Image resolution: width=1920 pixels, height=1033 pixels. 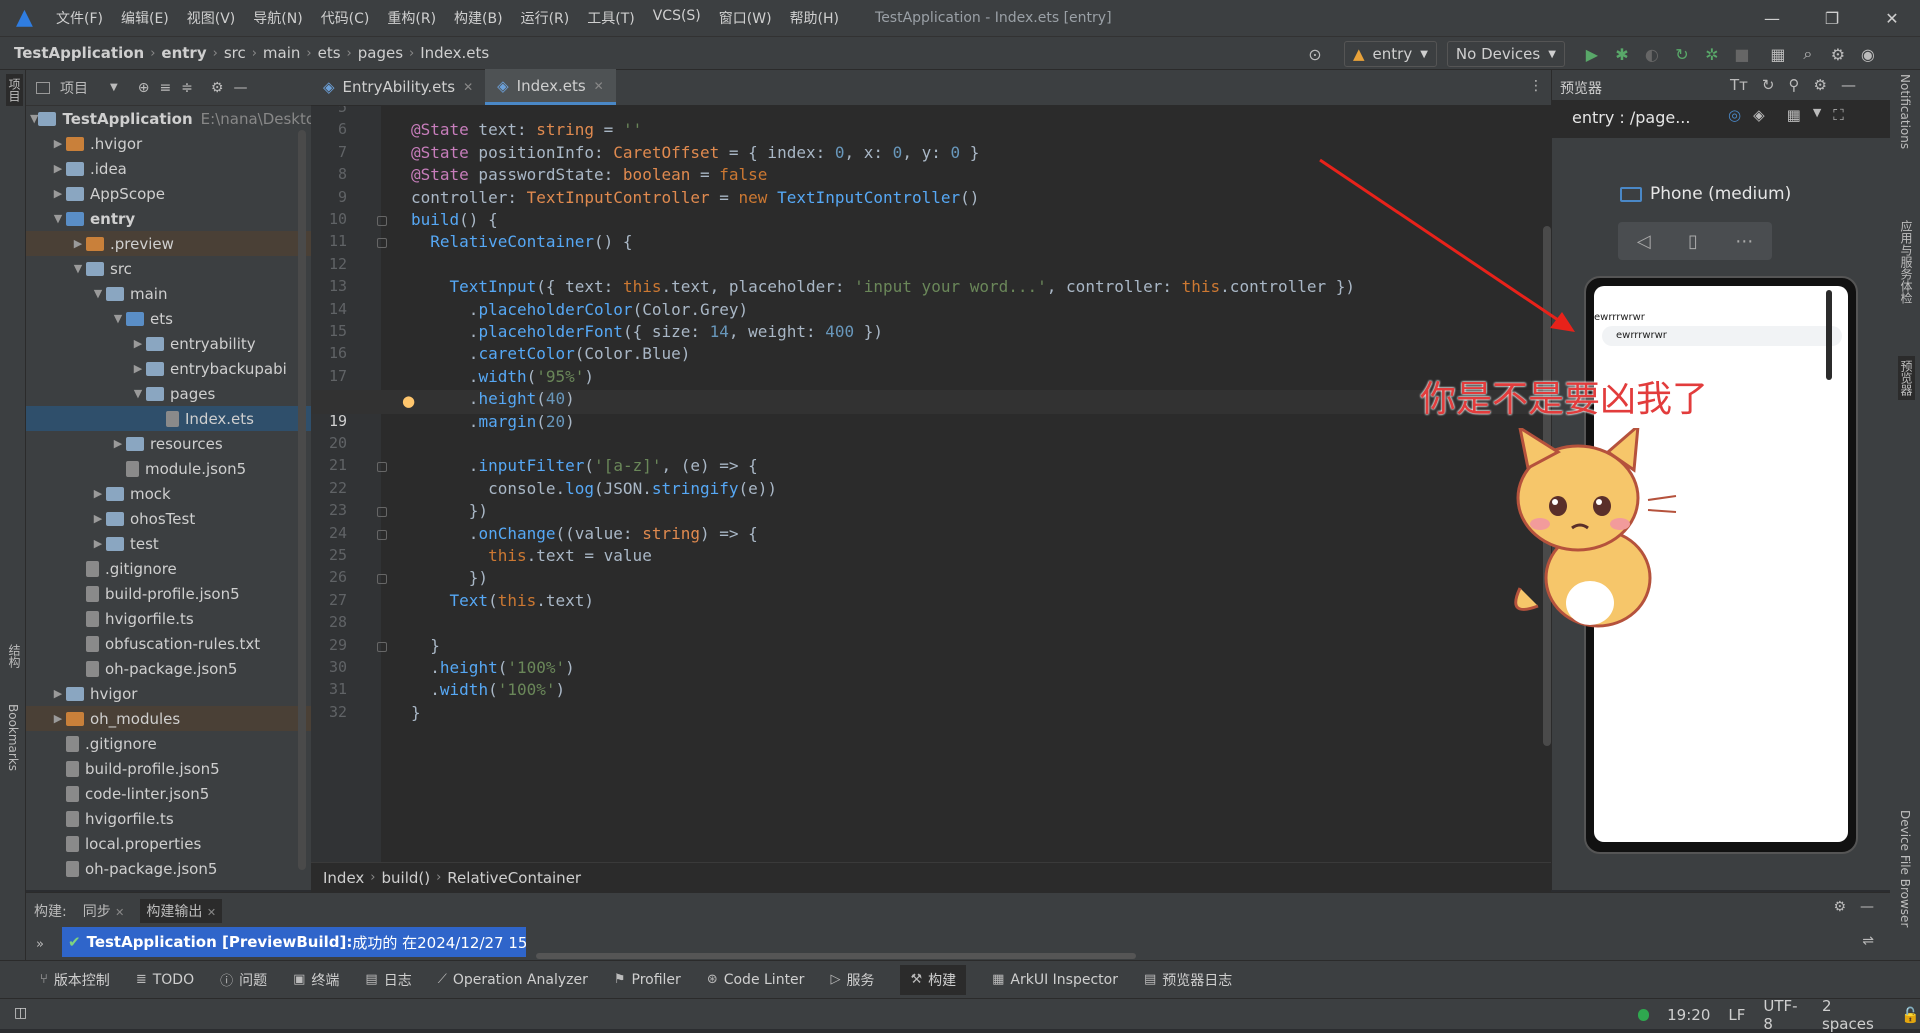 I want to click on run-icon: ▶, so click(x=1592, y=54).